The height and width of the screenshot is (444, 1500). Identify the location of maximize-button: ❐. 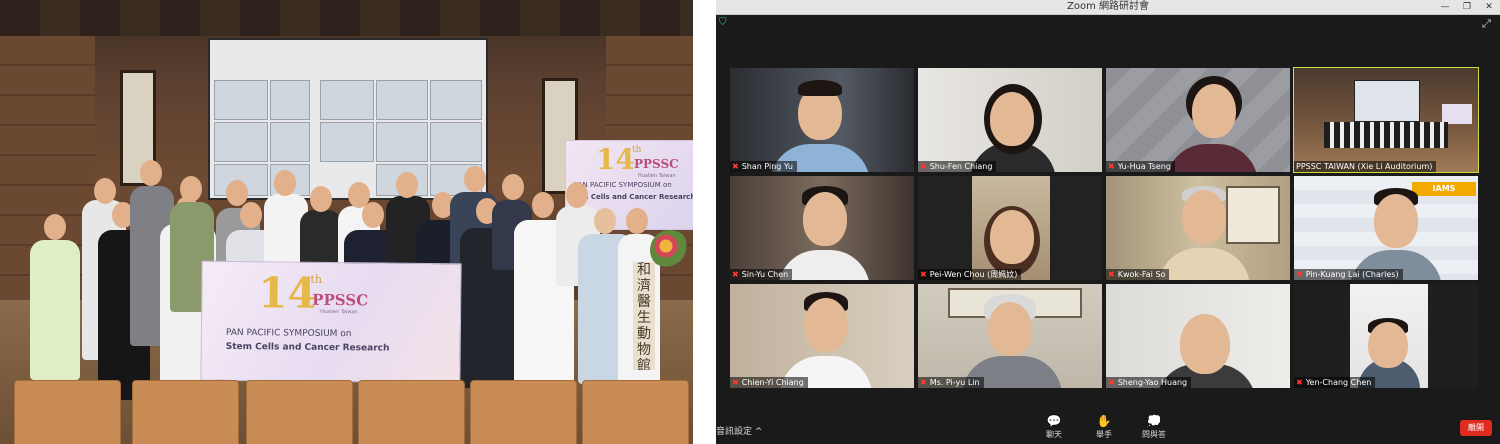
(1467, 7).